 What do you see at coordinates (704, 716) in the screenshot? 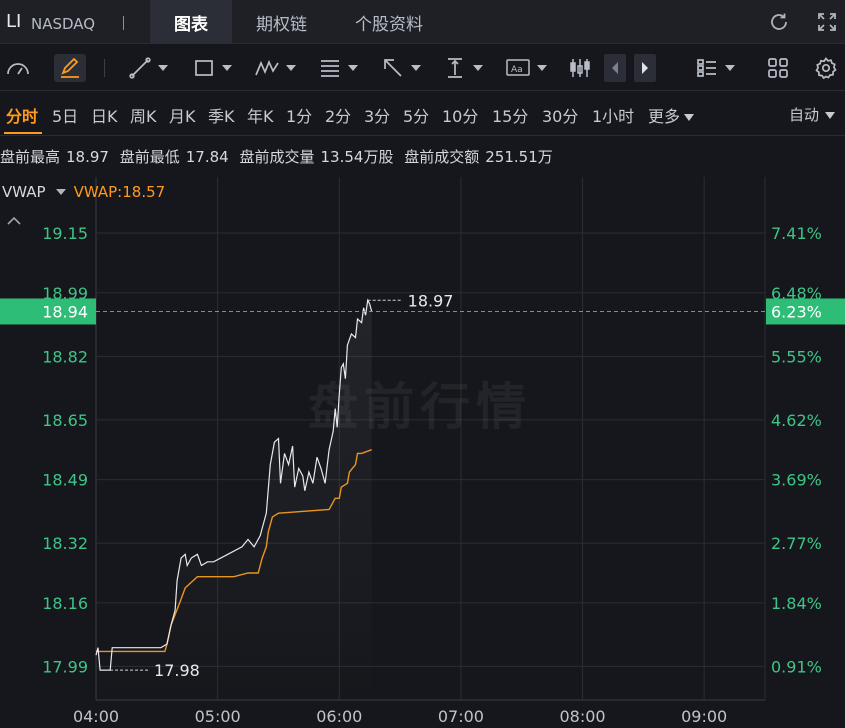
I see `x-tick-label: 09:00` at bounding box center [704, 716].